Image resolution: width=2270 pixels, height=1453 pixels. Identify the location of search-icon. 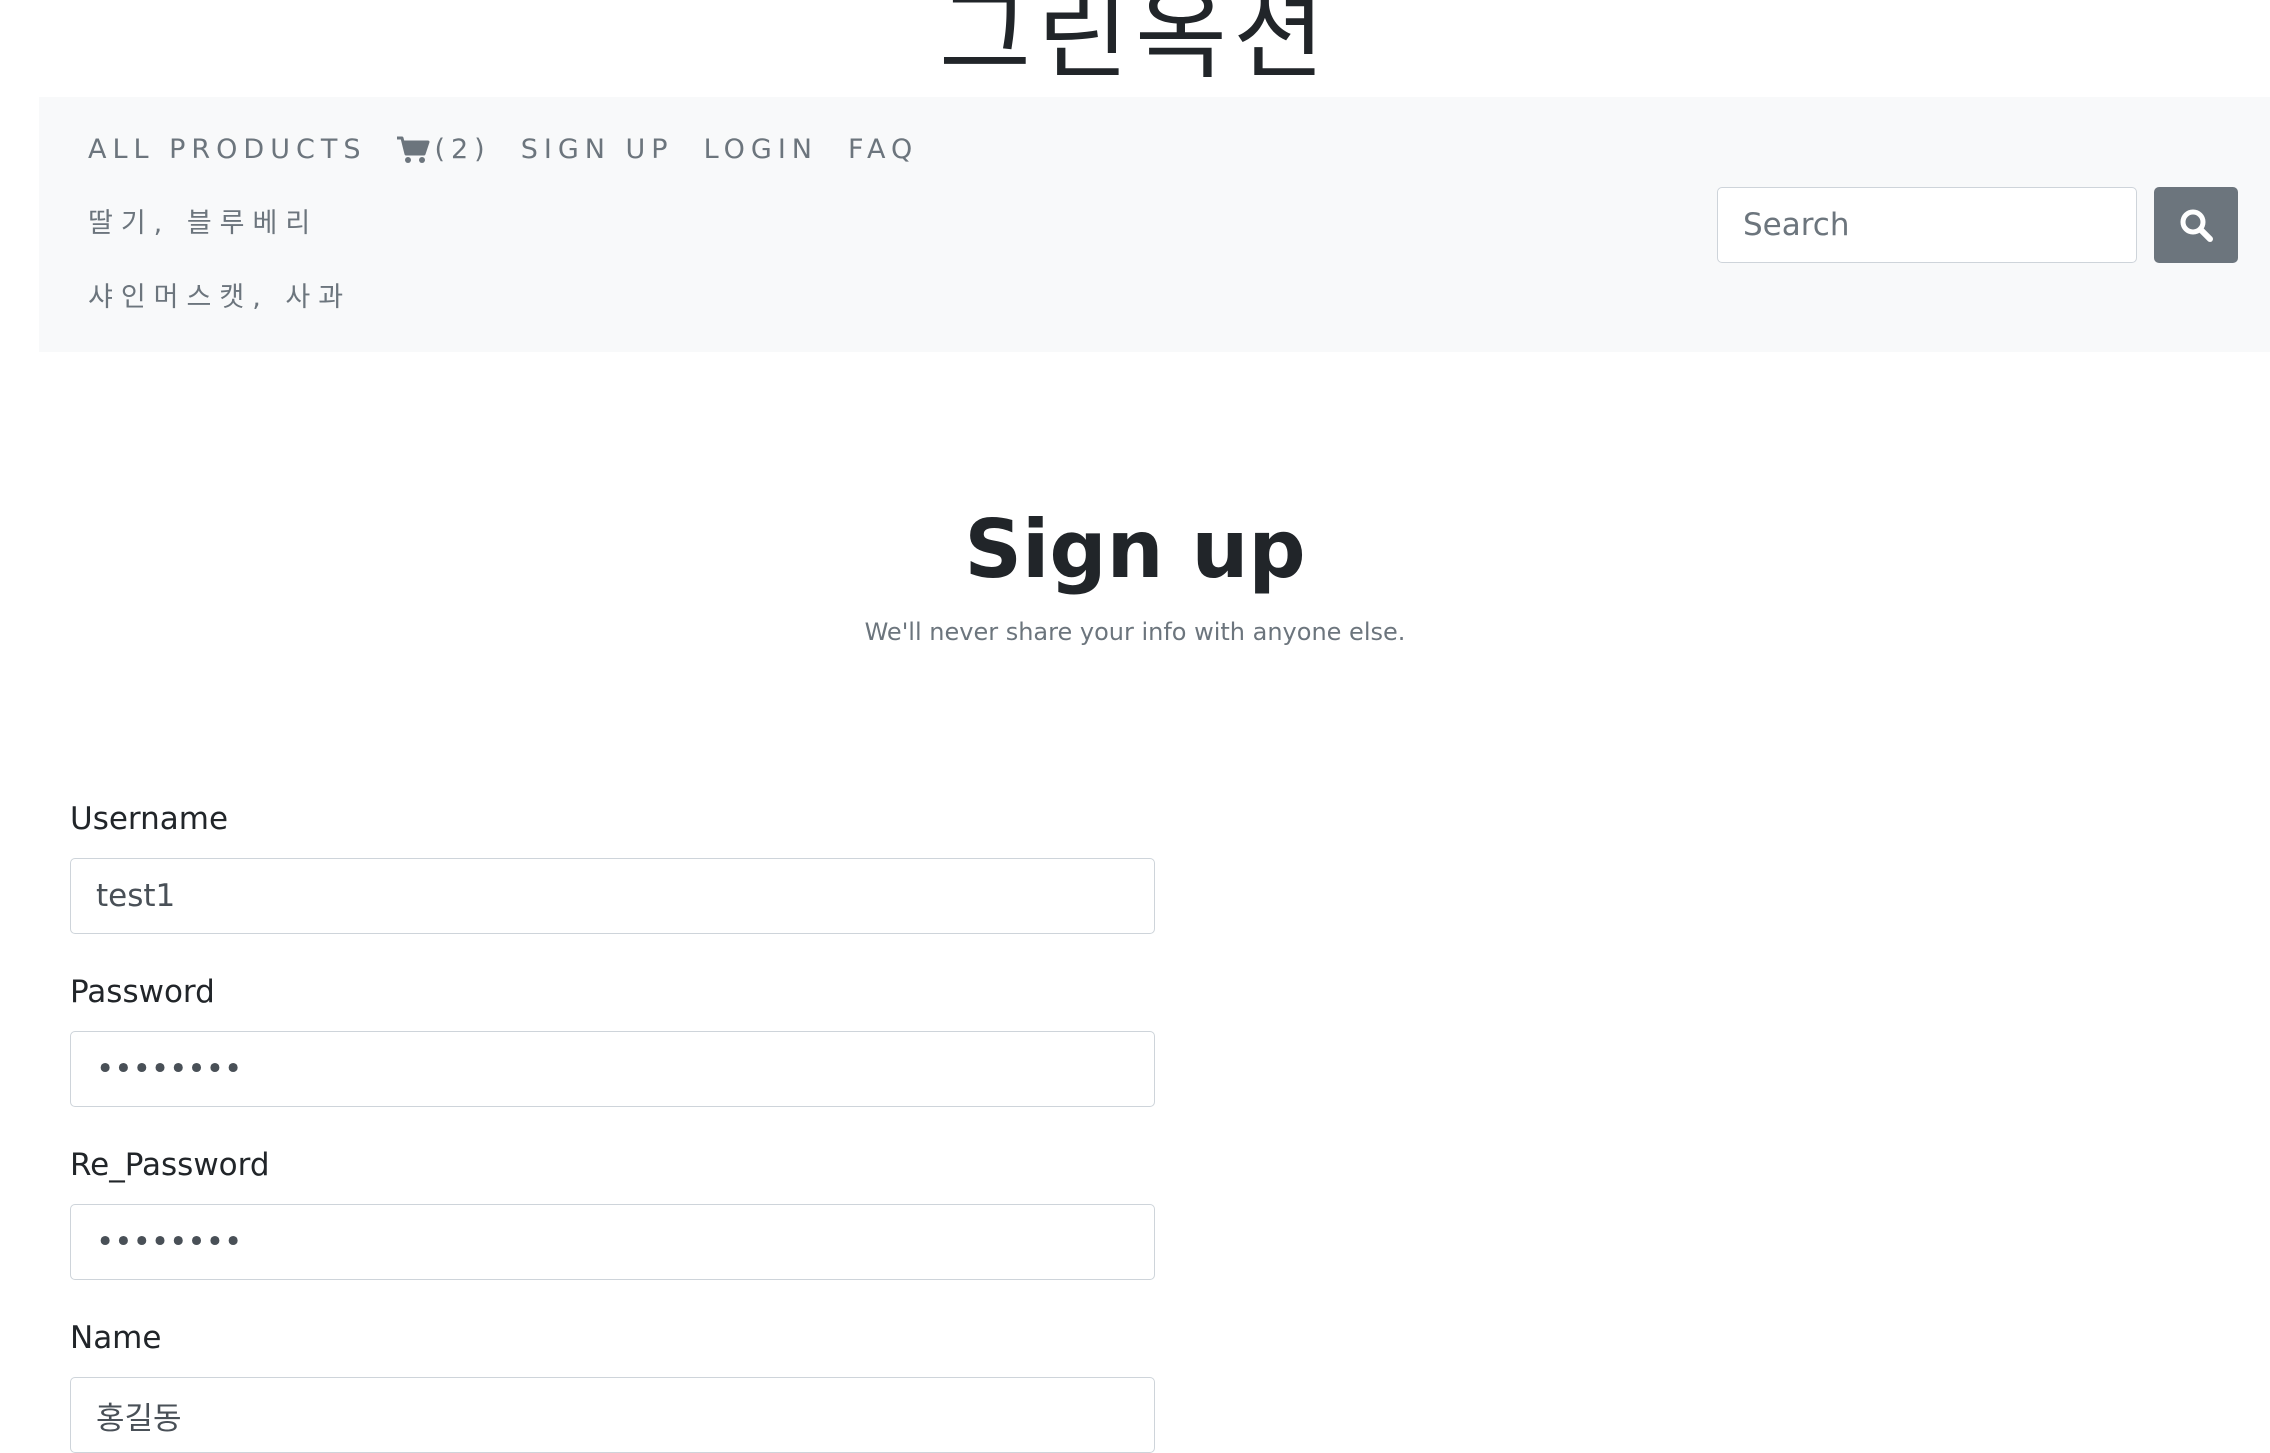
(2196, 225).